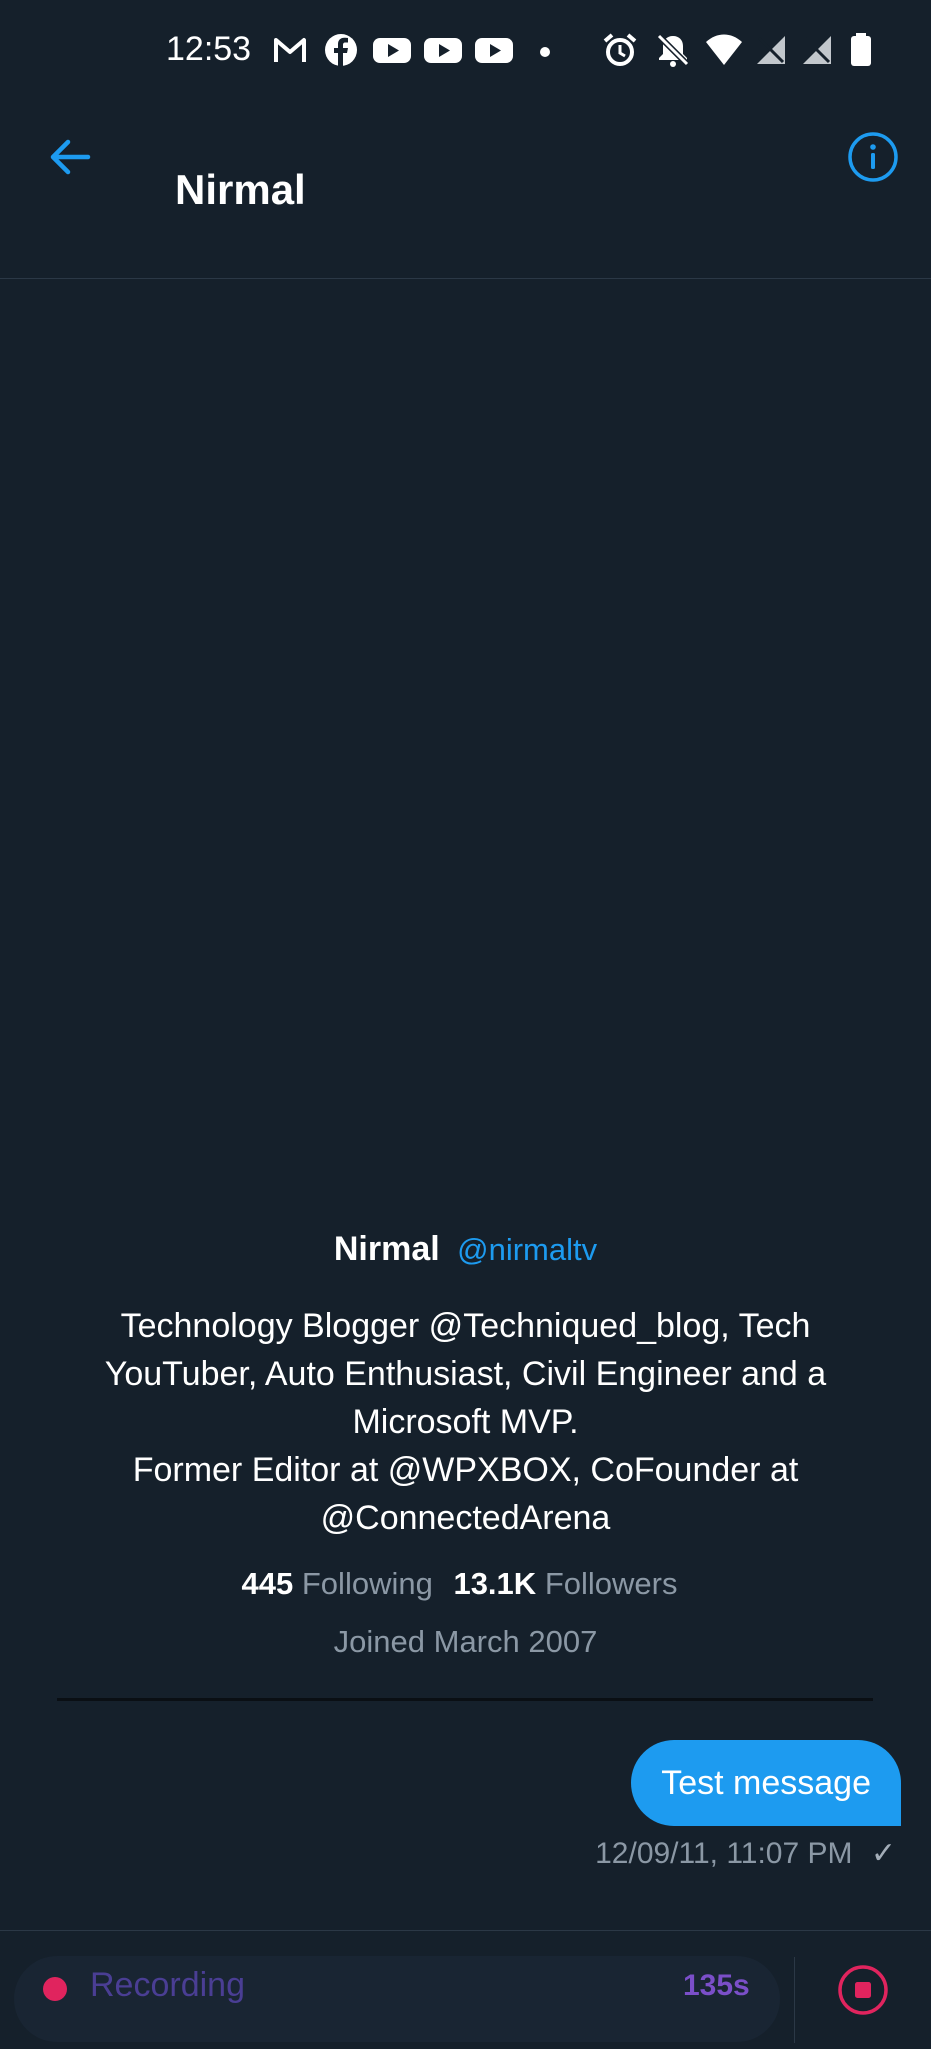  I want to click on profile-handle-link: @nirmaltv, so click(527, 1249).